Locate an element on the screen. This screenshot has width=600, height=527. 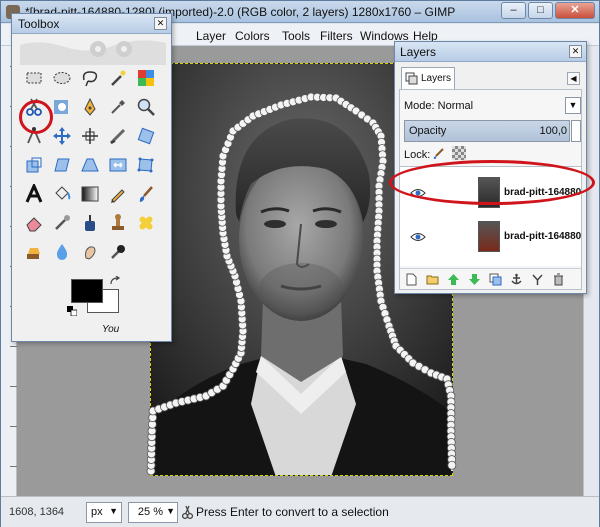
zoom-tool is located at coordinates (146, 107).